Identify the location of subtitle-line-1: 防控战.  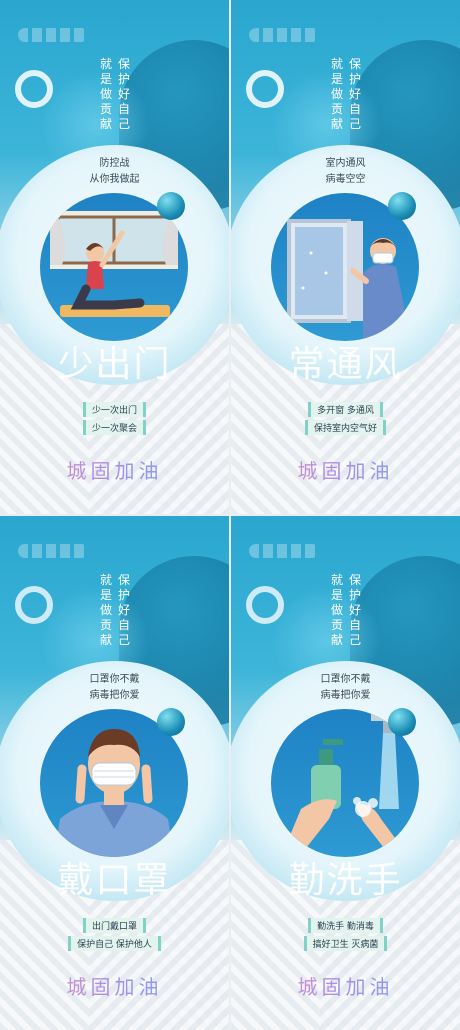
(114, 163).